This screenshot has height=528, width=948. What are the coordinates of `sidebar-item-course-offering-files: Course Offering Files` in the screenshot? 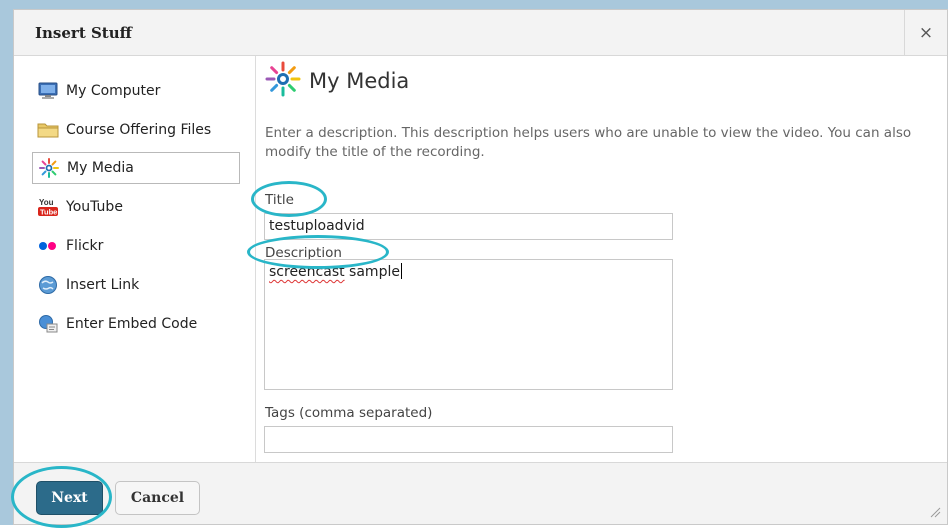 It's located at (136, 130).